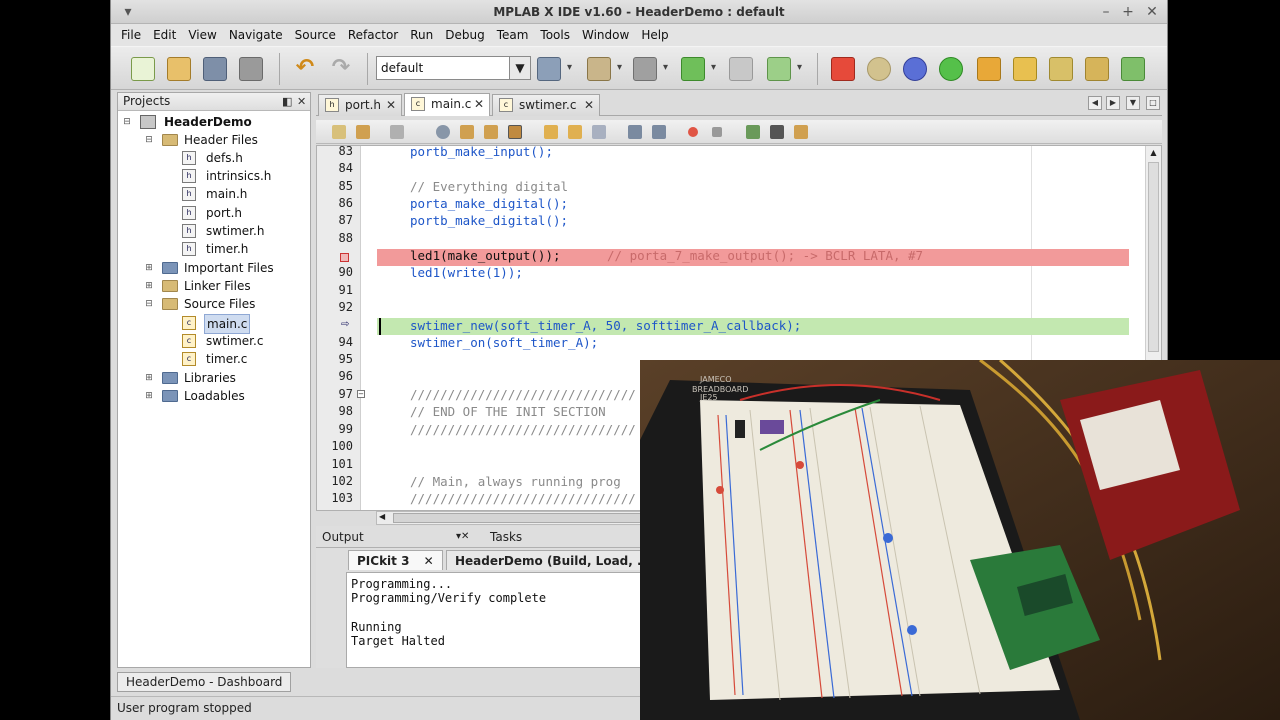 Image resolution: width=1280 pixels, height=720 pixels. I want to click on menu-navigate: Navigate, so click(256, 35).